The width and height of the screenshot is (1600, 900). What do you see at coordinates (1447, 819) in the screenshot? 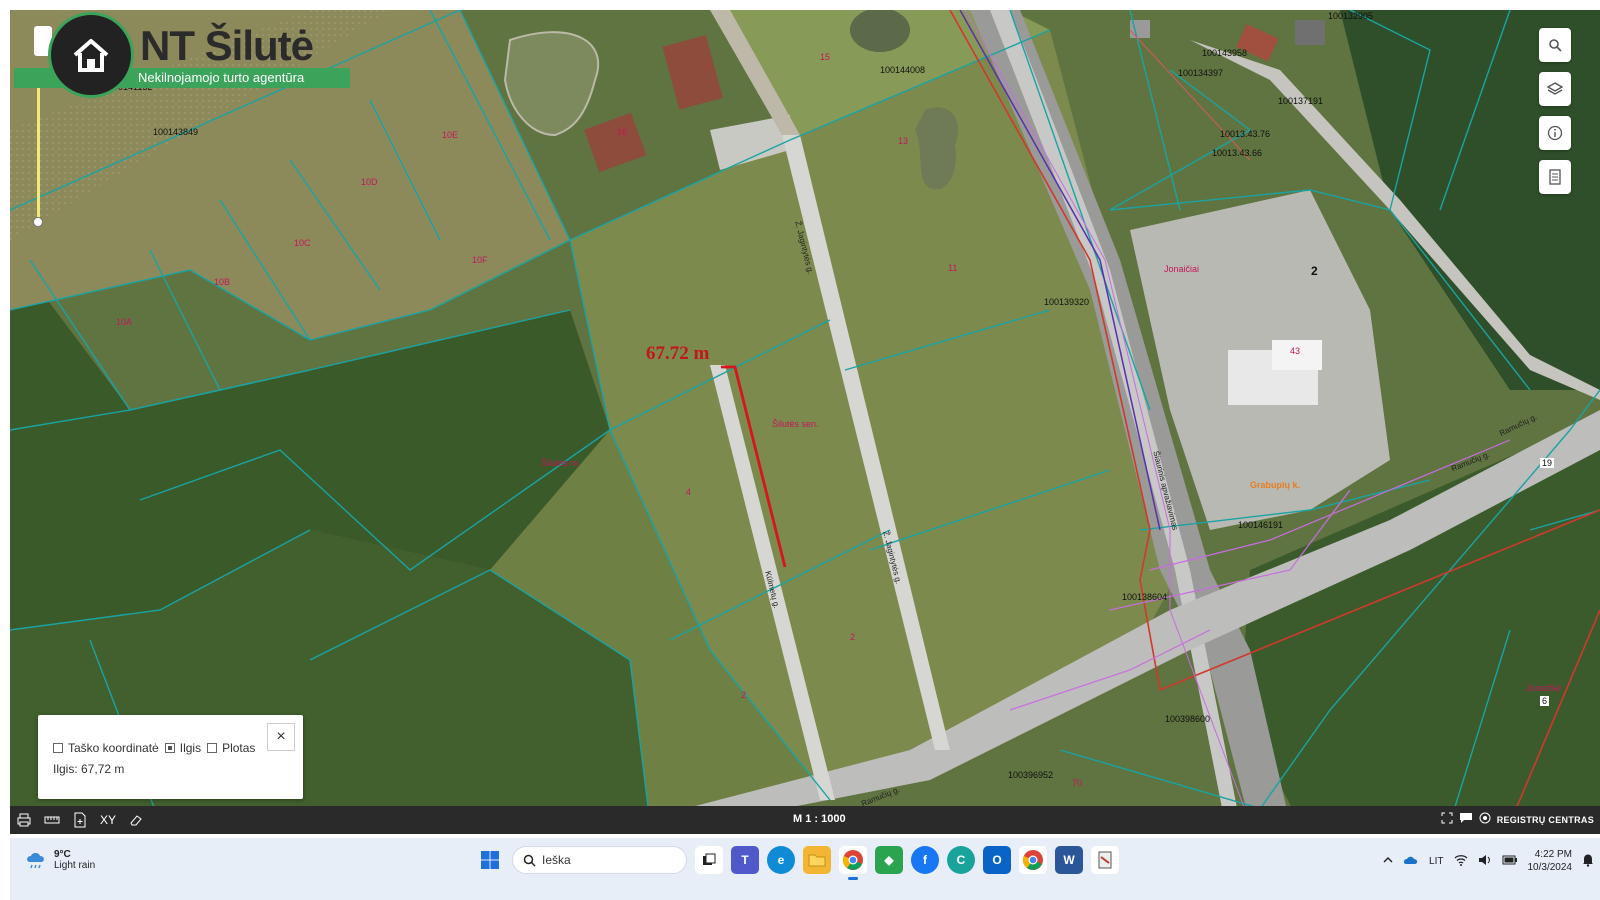
I see `fullscreen-icon` at bounding box center [1447, 819].